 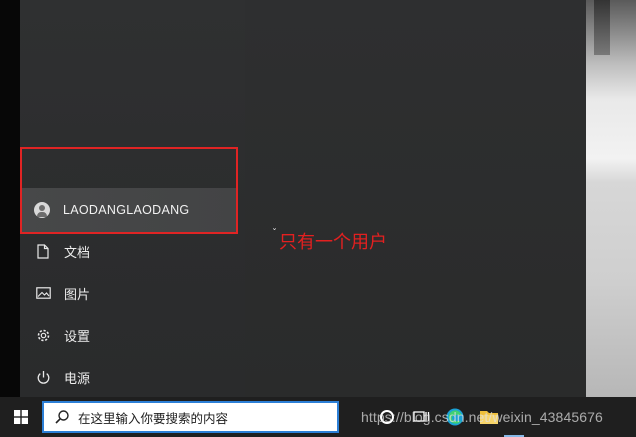 I want to click on pictures-icon, so click(x=43, y=293).